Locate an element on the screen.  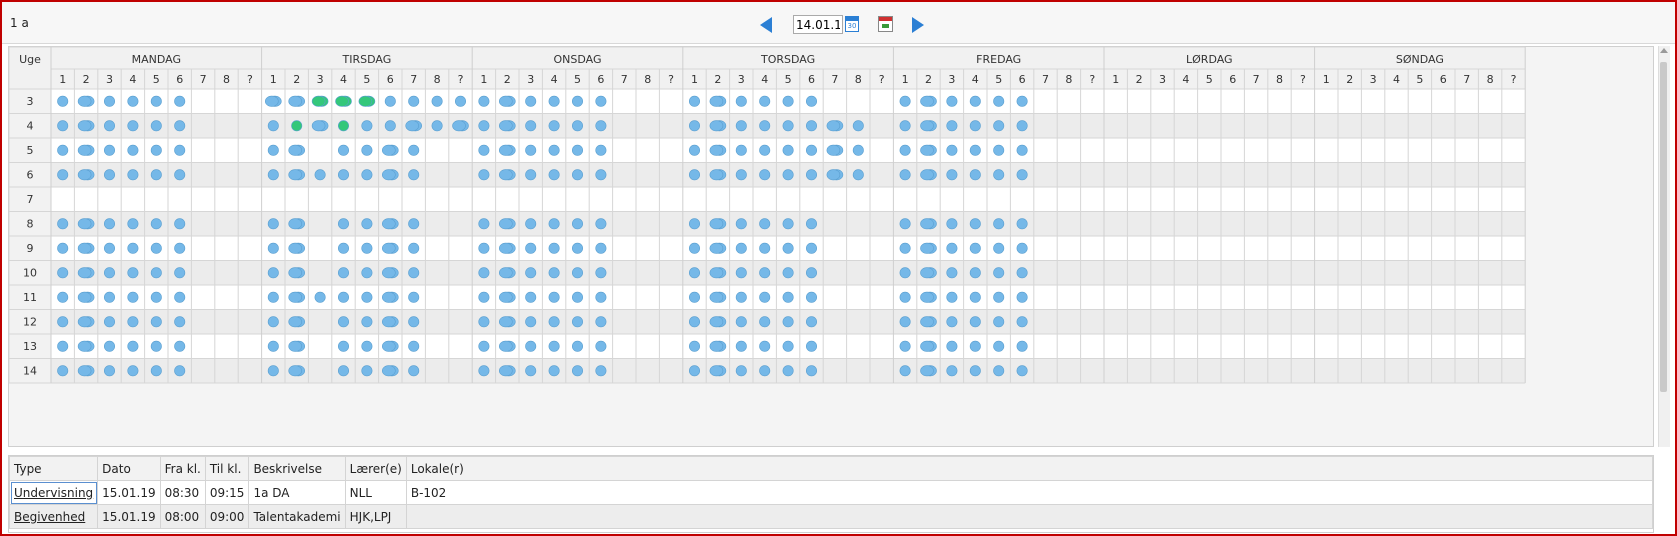
date-field is located at coordinates (818, 24).